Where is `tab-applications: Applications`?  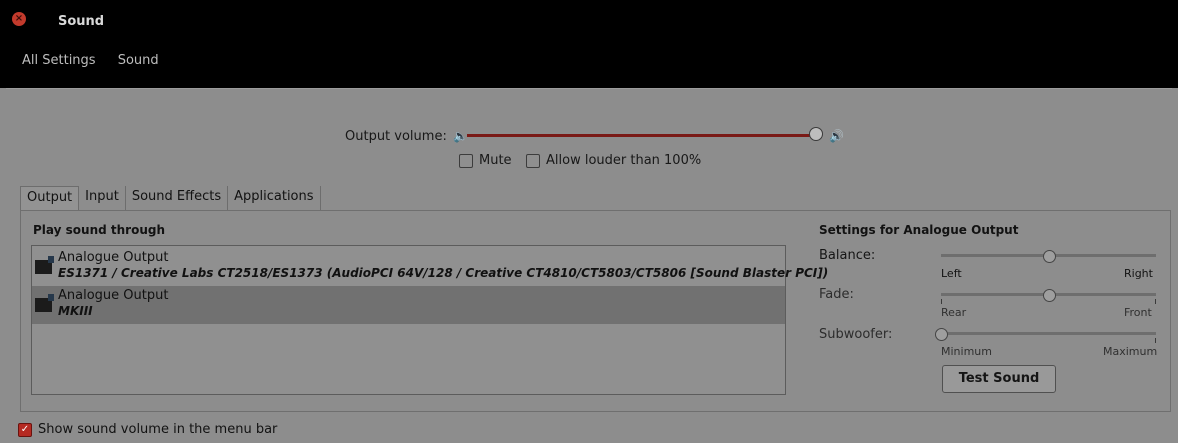 tab-applications: Applications is located at coordinates (274, 198).